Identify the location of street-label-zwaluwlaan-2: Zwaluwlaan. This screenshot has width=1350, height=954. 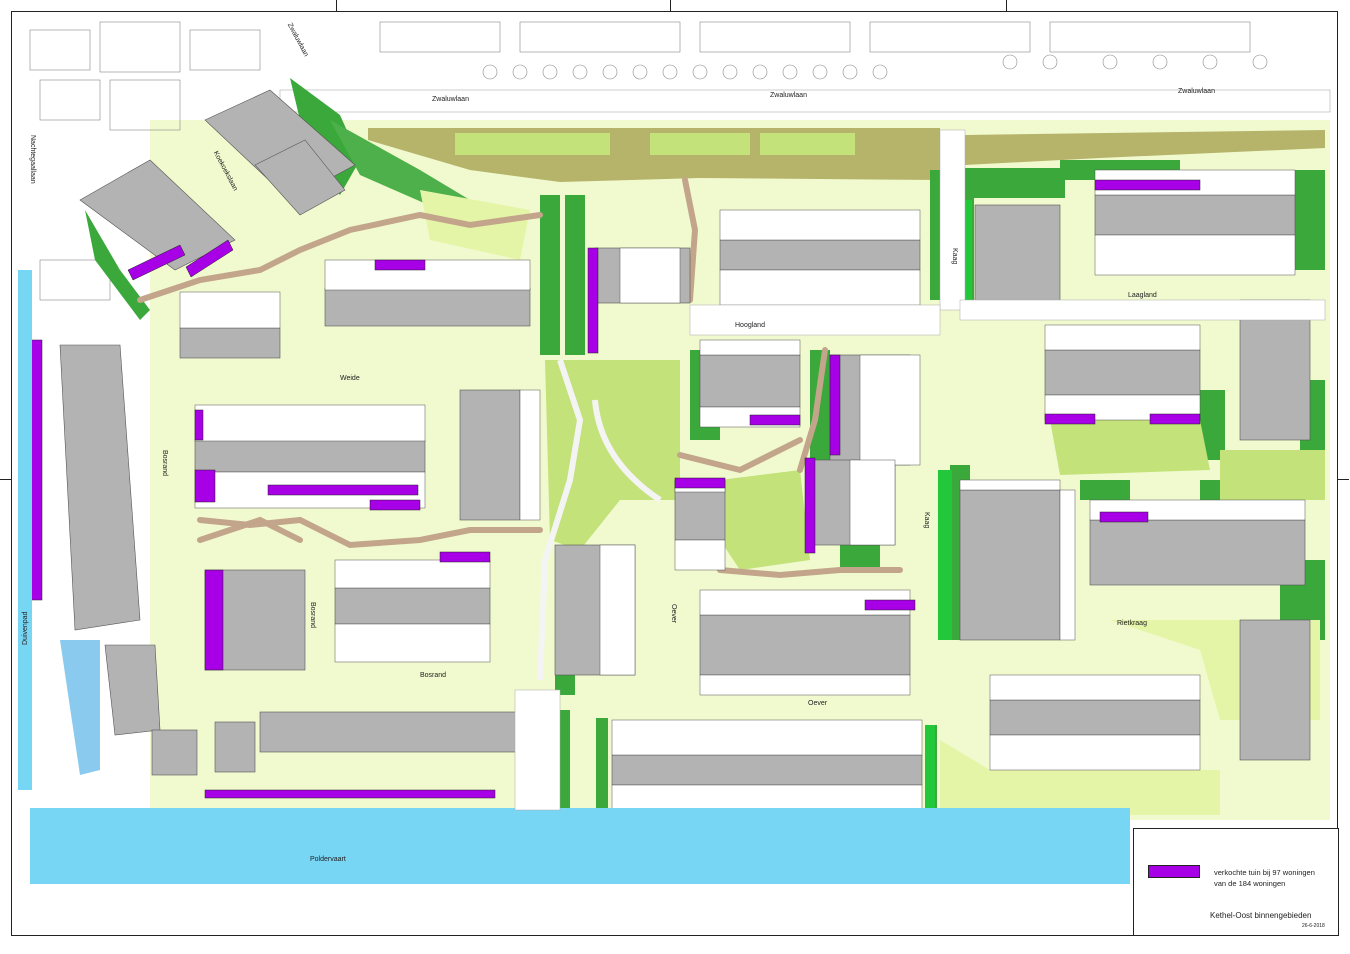
(788, 95).